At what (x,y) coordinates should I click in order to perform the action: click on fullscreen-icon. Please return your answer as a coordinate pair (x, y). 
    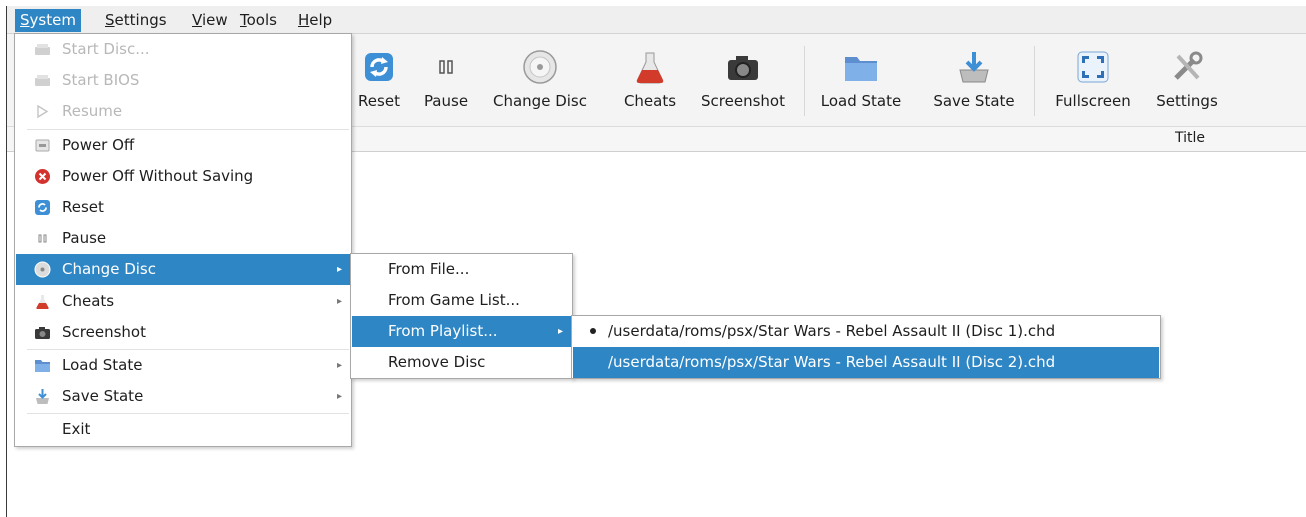
    Looking at the image, I should click on (1093, 67).